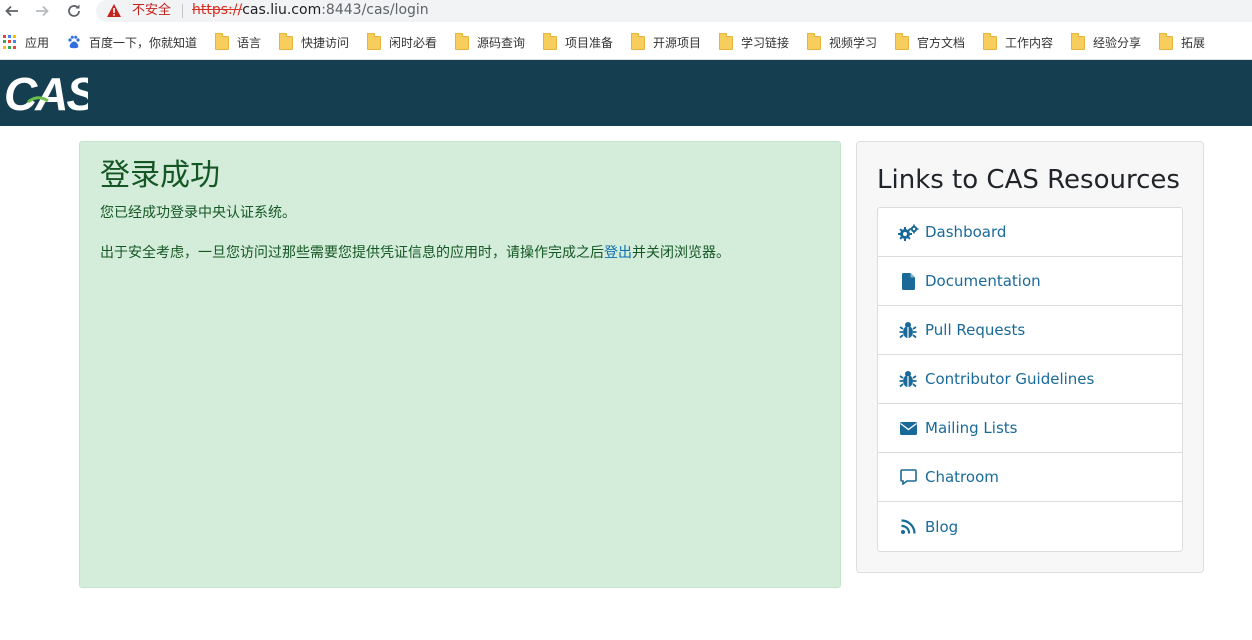 The height and width of the screenshot is (640, 1252). Describe the element at coordinates (282, 10) in the screenshot. I see `url-host: cas.liu.com` at that location.